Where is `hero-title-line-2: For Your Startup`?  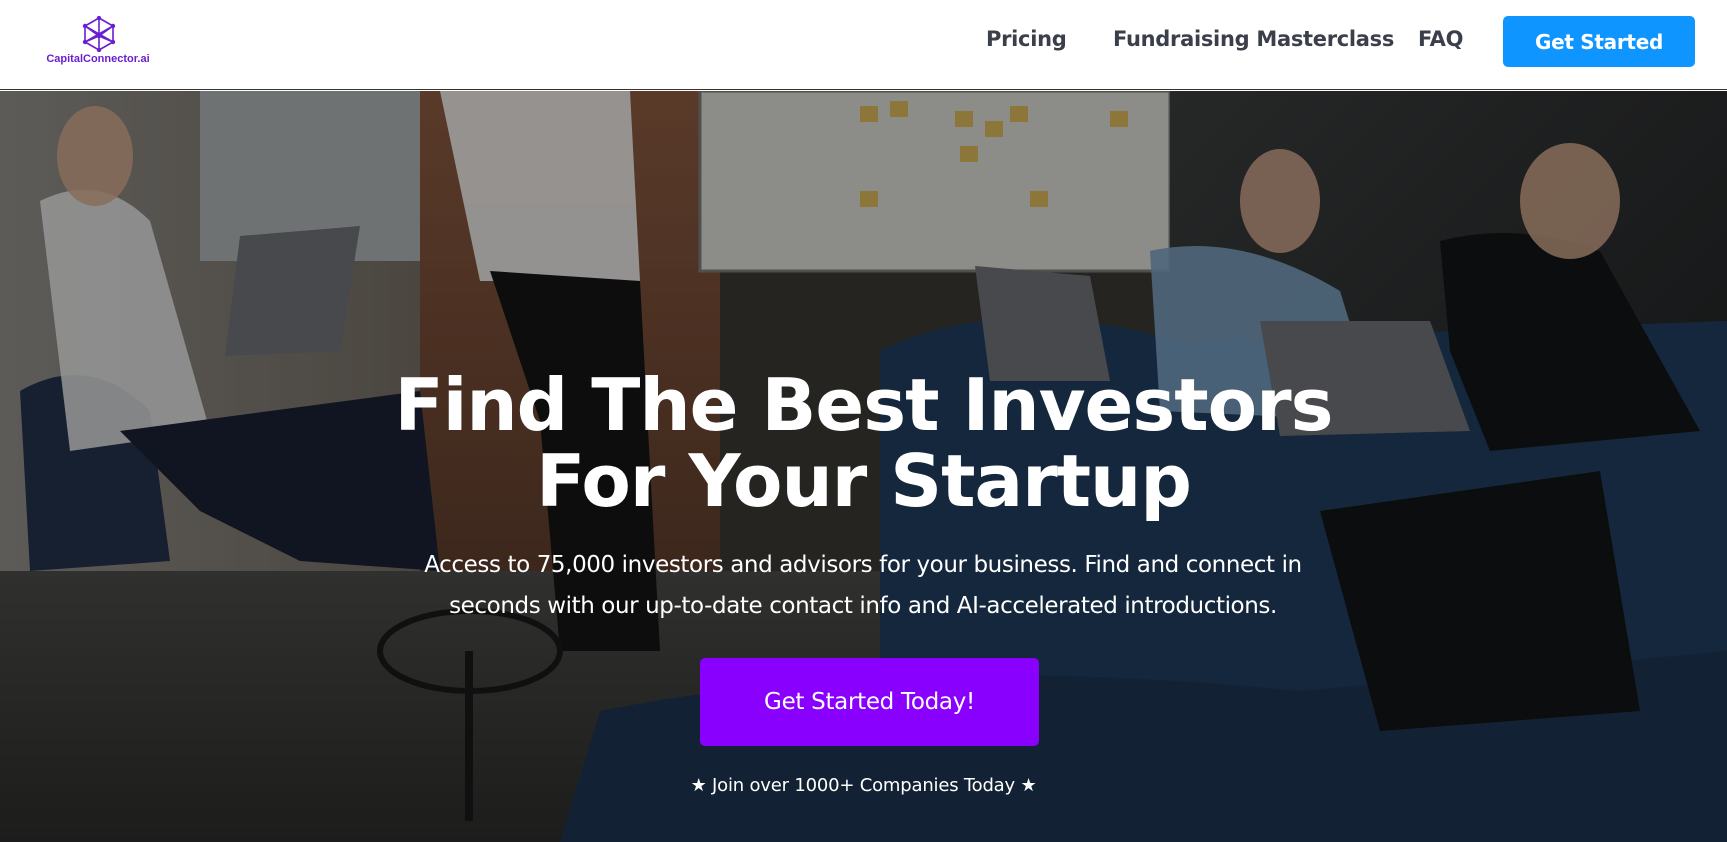 hero-title-line-2: For Your Startup is located at coordinates (864, 481).